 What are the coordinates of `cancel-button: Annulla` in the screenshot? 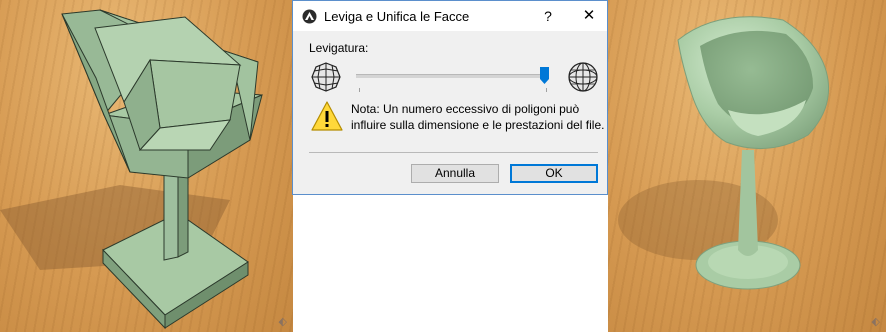 It's located at (455, 173).